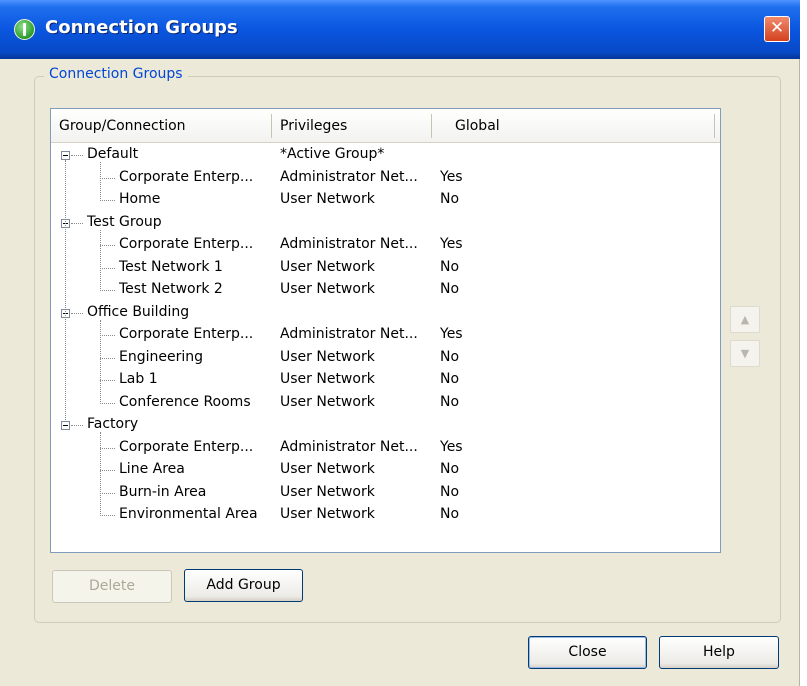 This screenshot has height=686, width=807. I want to click on tree-connection-row: Engineering User Network No, so click(385, 358).